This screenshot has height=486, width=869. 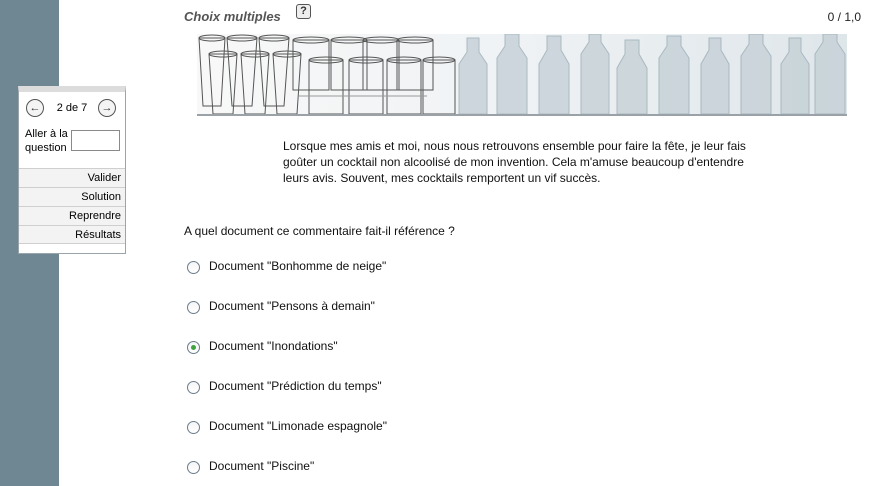 What do you see at coordinates (72, 234) in the screenshot?
I see `menu-item-resultats: Résultats` at bounding box center [72, 234].